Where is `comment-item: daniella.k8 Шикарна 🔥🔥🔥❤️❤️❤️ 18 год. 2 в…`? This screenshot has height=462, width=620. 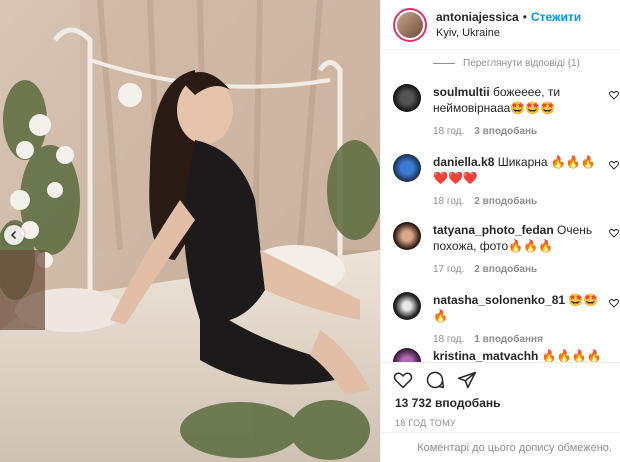
comment-item: daniella.k8 Шикарна 🔥🔥🔥❤️❤️❤️ 18 год. 2 в… is located at coordinates (506, 180).